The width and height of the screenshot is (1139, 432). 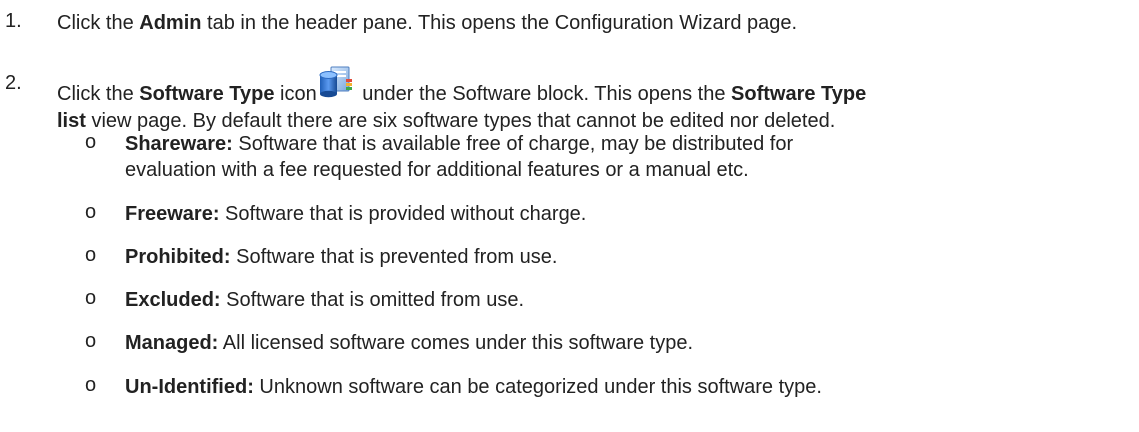 What do you see at coordinates (179, 144) in the screenshot?
I see `term-label: Shareware:` at bounding box center [179, 144].